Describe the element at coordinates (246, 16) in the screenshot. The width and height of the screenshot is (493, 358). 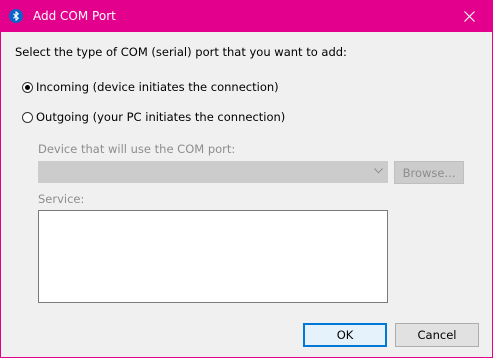
I see `title-bar: Add COM Port` at that location.